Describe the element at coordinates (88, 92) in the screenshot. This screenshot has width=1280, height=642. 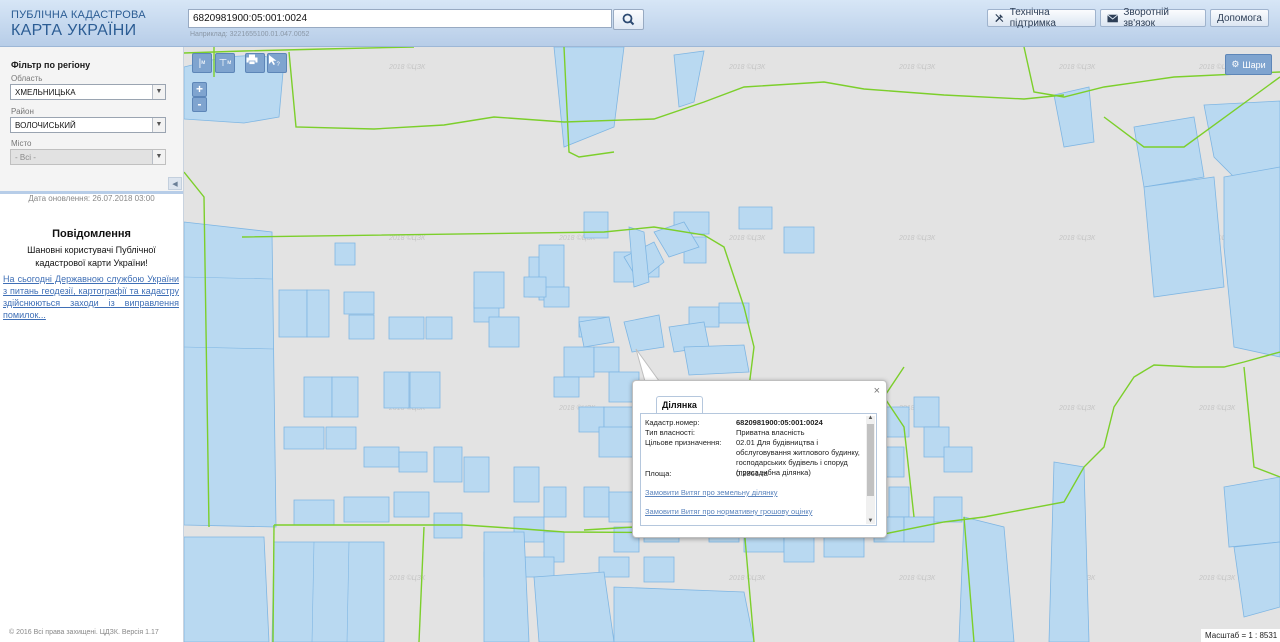
I see `region-select: ХМЕЛЬНИЦЬКА ▼` at that location.